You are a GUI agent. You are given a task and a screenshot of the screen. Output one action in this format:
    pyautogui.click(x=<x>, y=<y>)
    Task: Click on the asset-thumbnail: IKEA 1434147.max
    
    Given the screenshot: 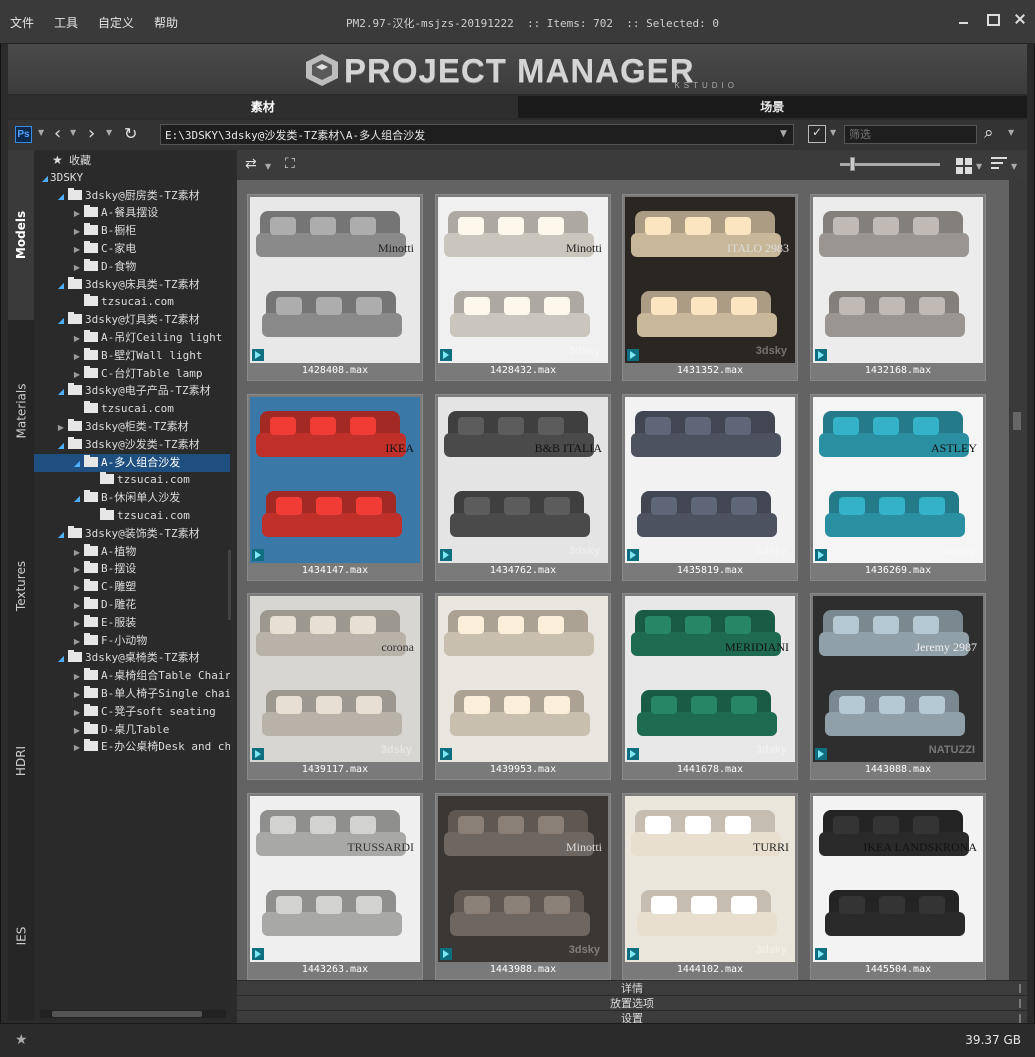 What is the action you would take?
    pyautogui.click(x=335, y=487)
    